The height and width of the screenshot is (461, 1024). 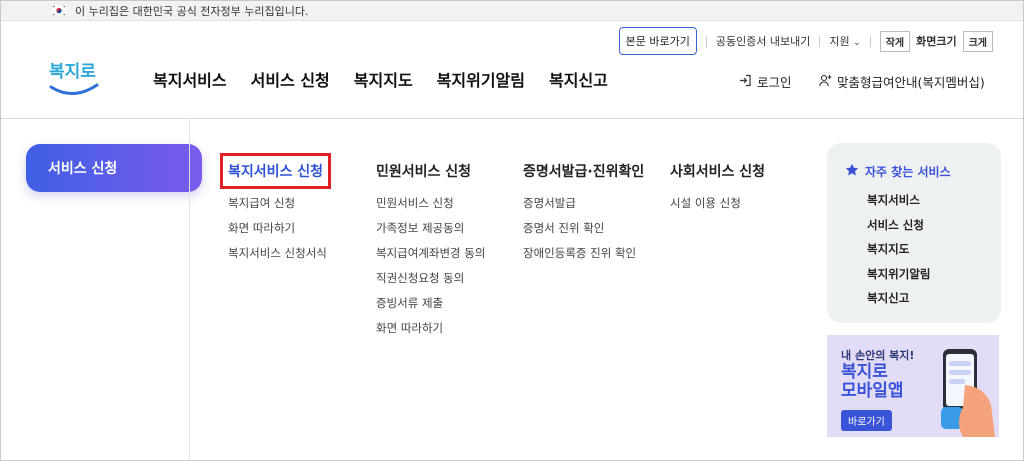 What do you see at coordinates (936, 41) in the screenshot?
I see `font-size-label: 화면크기` at bounding box center [936, 41].